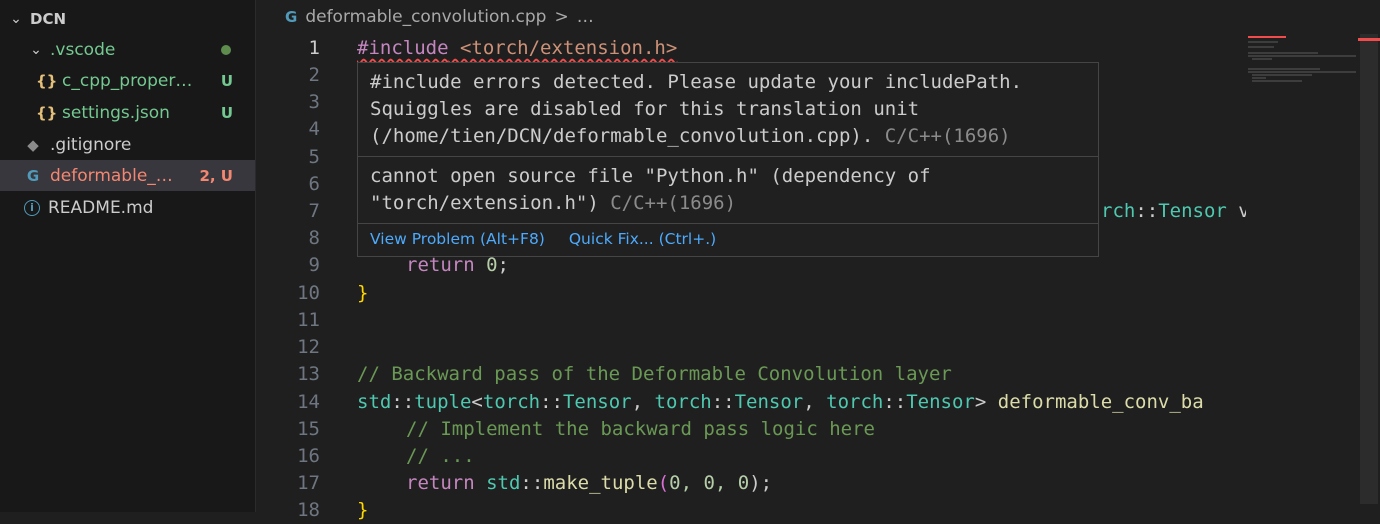 The image size is (1380, 524). I want to click on file-label: settings.json, so click(116, 112).